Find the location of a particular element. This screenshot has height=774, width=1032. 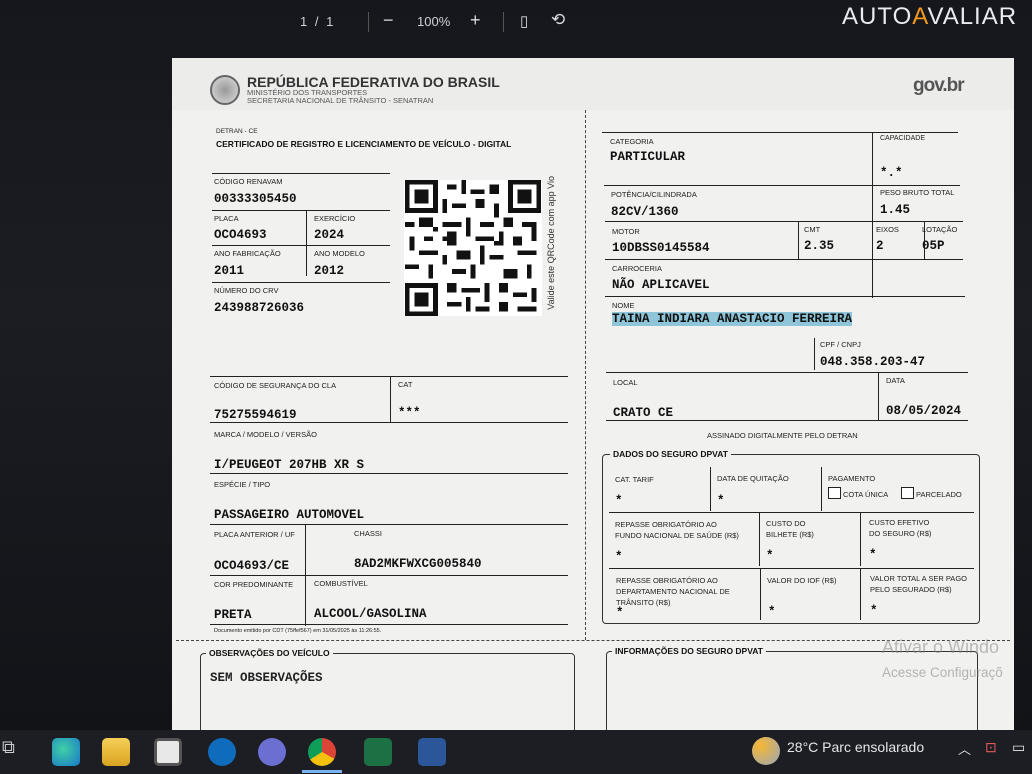

categoria-label: CATEGORIA is located at coordinates (632, 141).